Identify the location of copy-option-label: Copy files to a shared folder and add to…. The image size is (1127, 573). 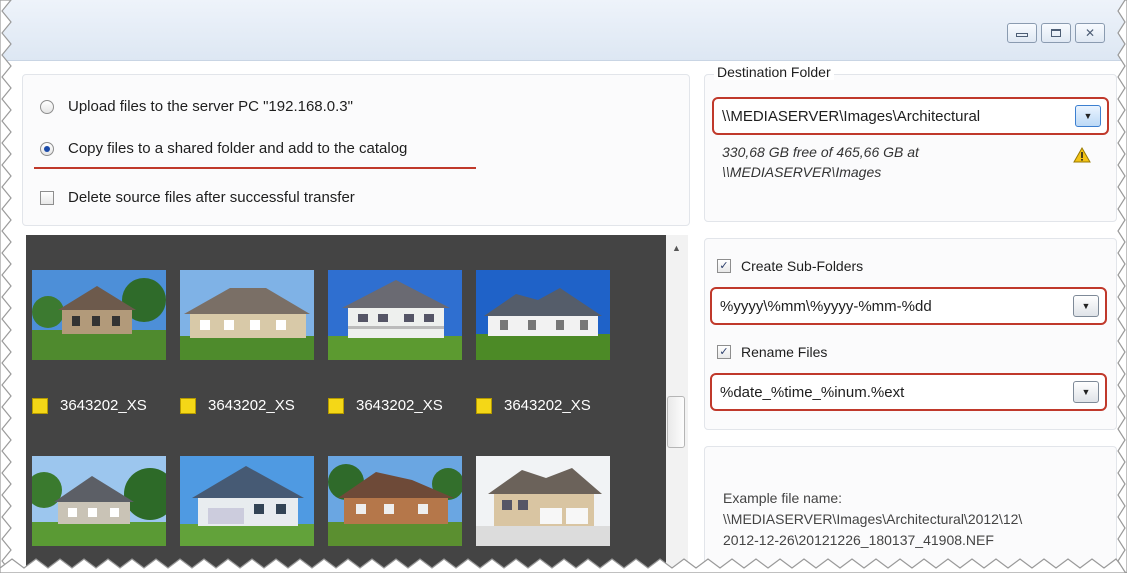
(238, 148).